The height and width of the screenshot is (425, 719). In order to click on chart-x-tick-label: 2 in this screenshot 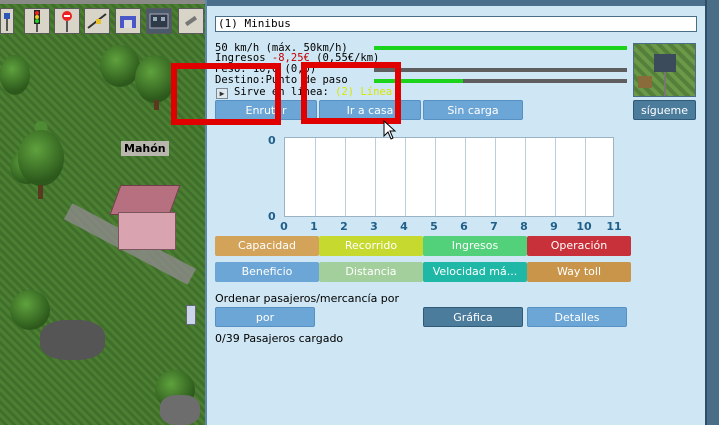, I will do `click(344, 226)`.